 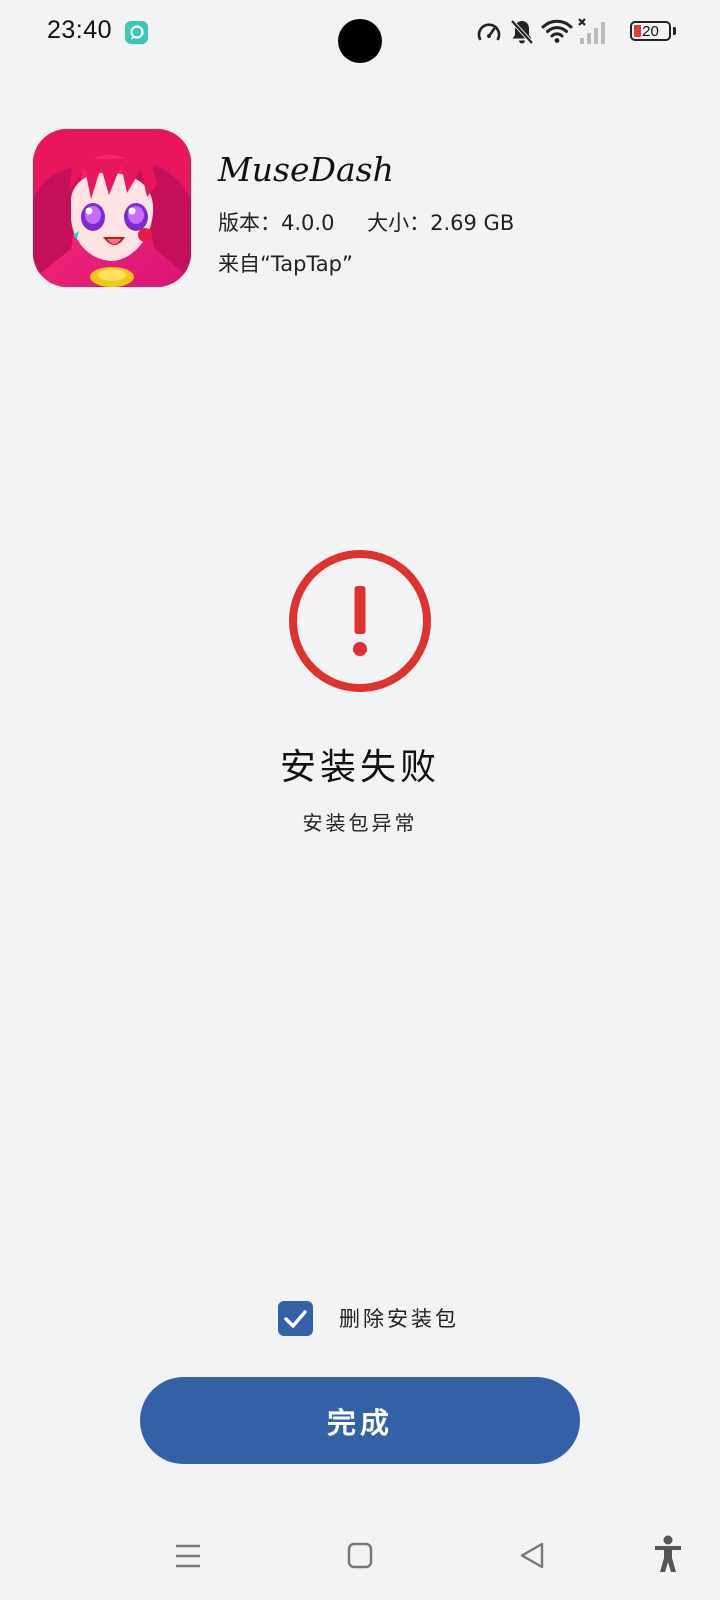 What do you see at coordinates (489, 32) in the screenshot?
I see `speedometer-icon` at bounding box center [489, 32].